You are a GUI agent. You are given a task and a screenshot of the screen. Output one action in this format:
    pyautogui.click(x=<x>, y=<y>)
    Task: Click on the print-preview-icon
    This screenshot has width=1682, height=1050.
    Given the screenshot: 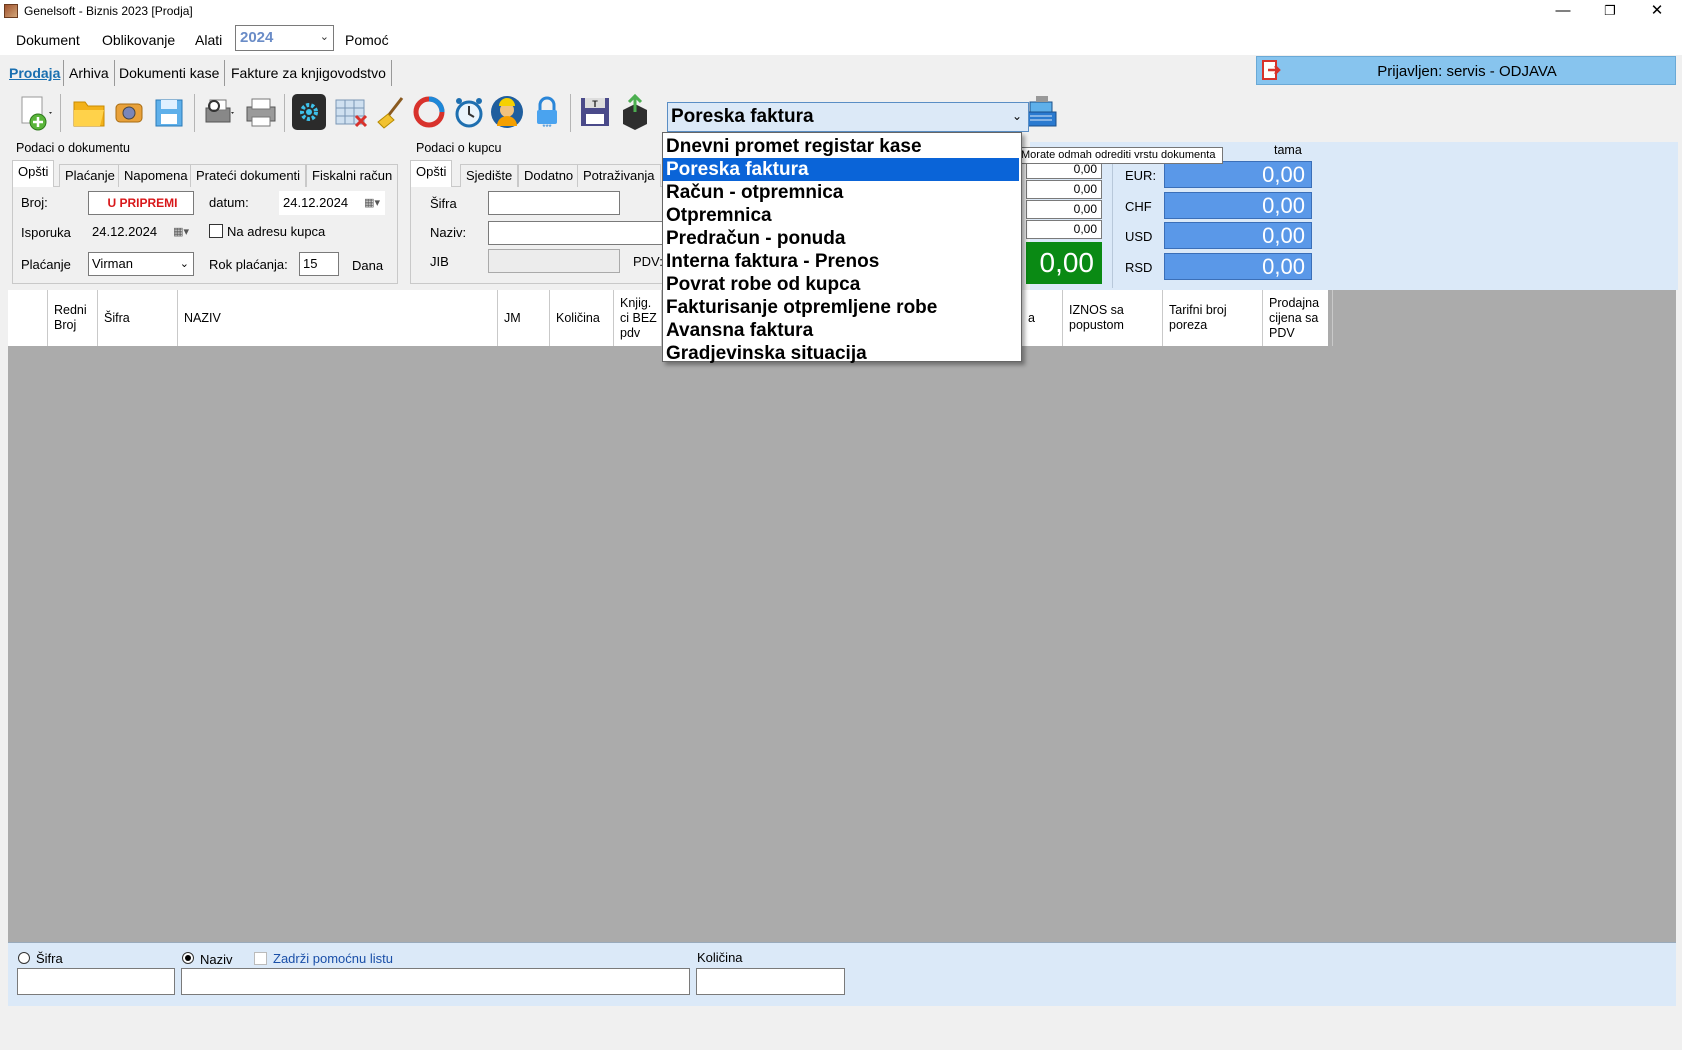 What is the action you would take?
    pyautogui.click(x=219, y=112)
    